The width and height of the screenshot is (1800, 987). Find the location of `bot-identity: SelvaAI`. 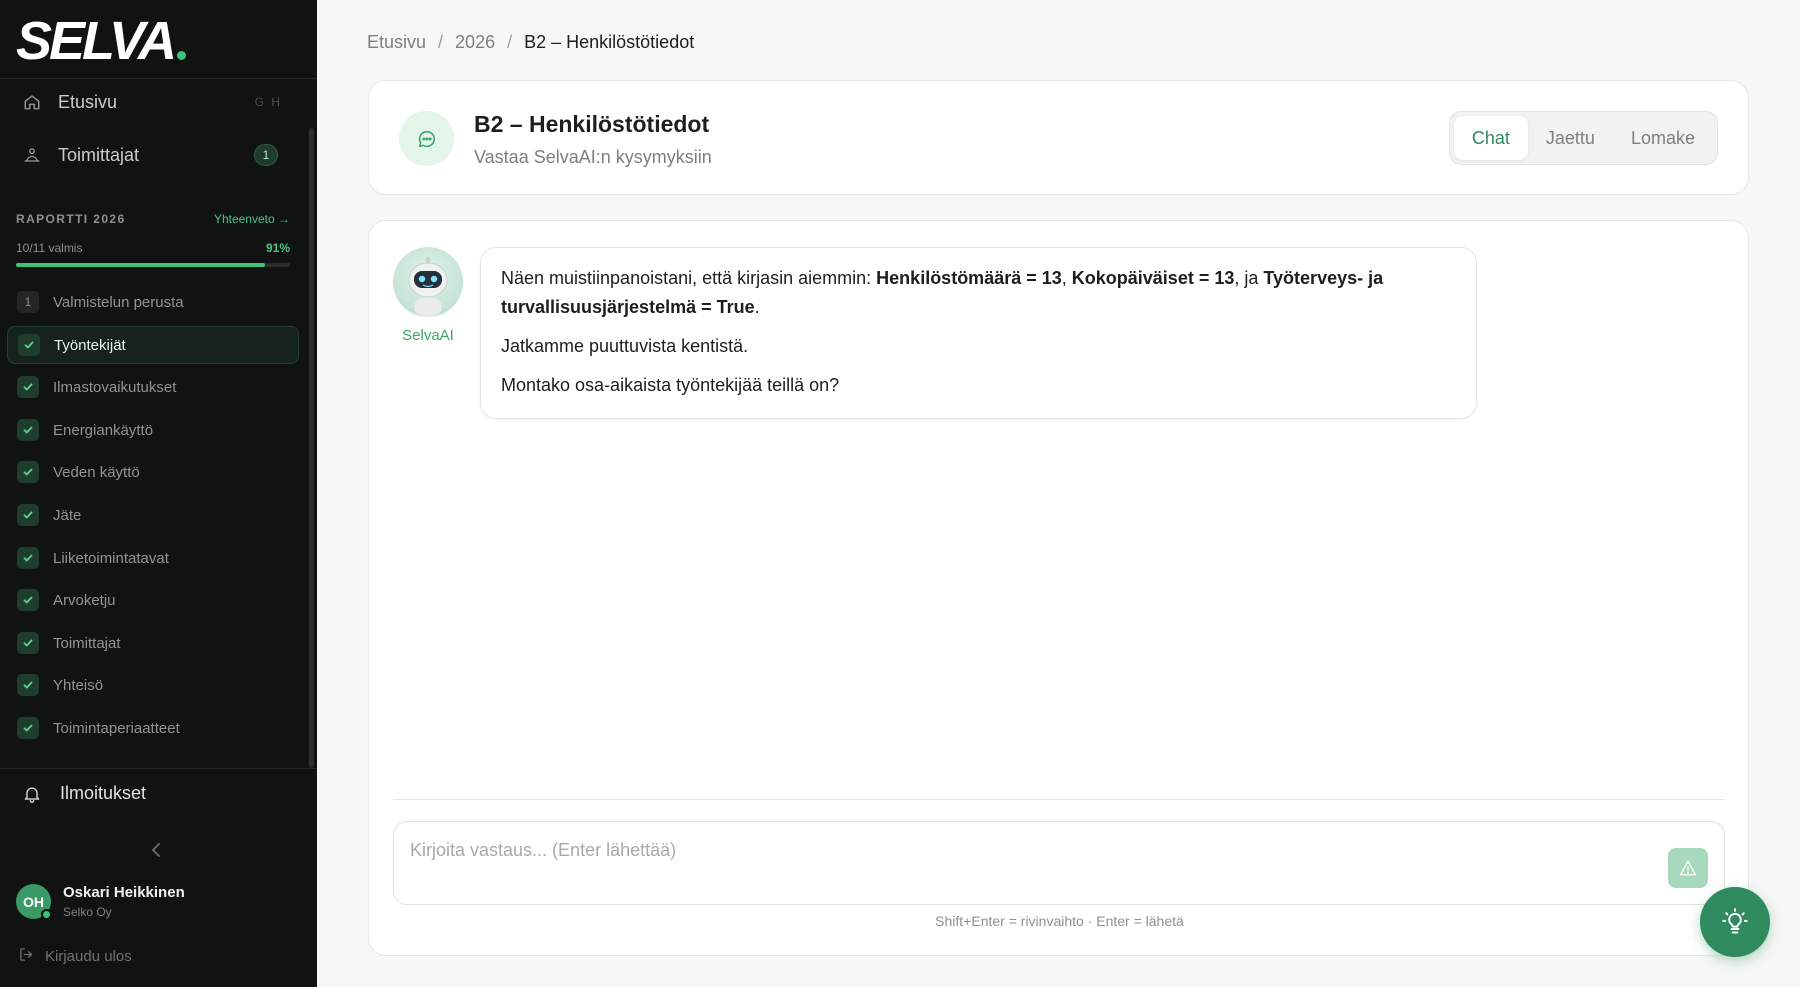

bot-identity: SelvaAI is located at coordinates (428, 295).